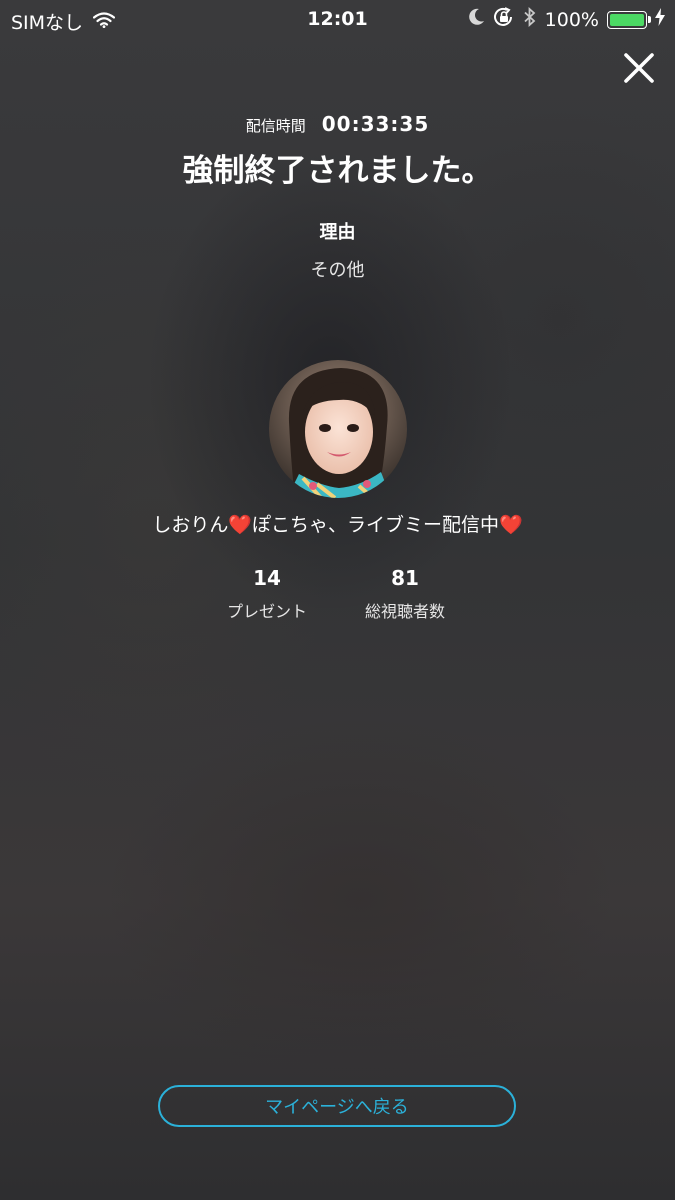  Describe the element at coordinates (267, 578) in the screenshot. I see `presents-count: 14` at that location.